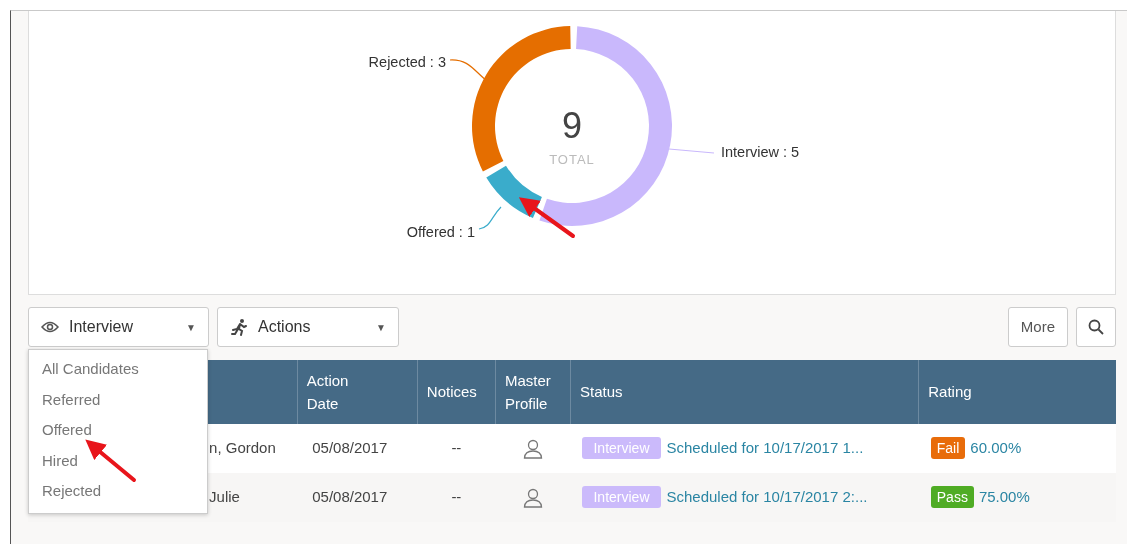 The width and height of the screenshot is (1127, 544). What do you see at coordinates (224, 497) in the screenshot?
I see `candidate-name: Julie` at bounding box center [224, 497].